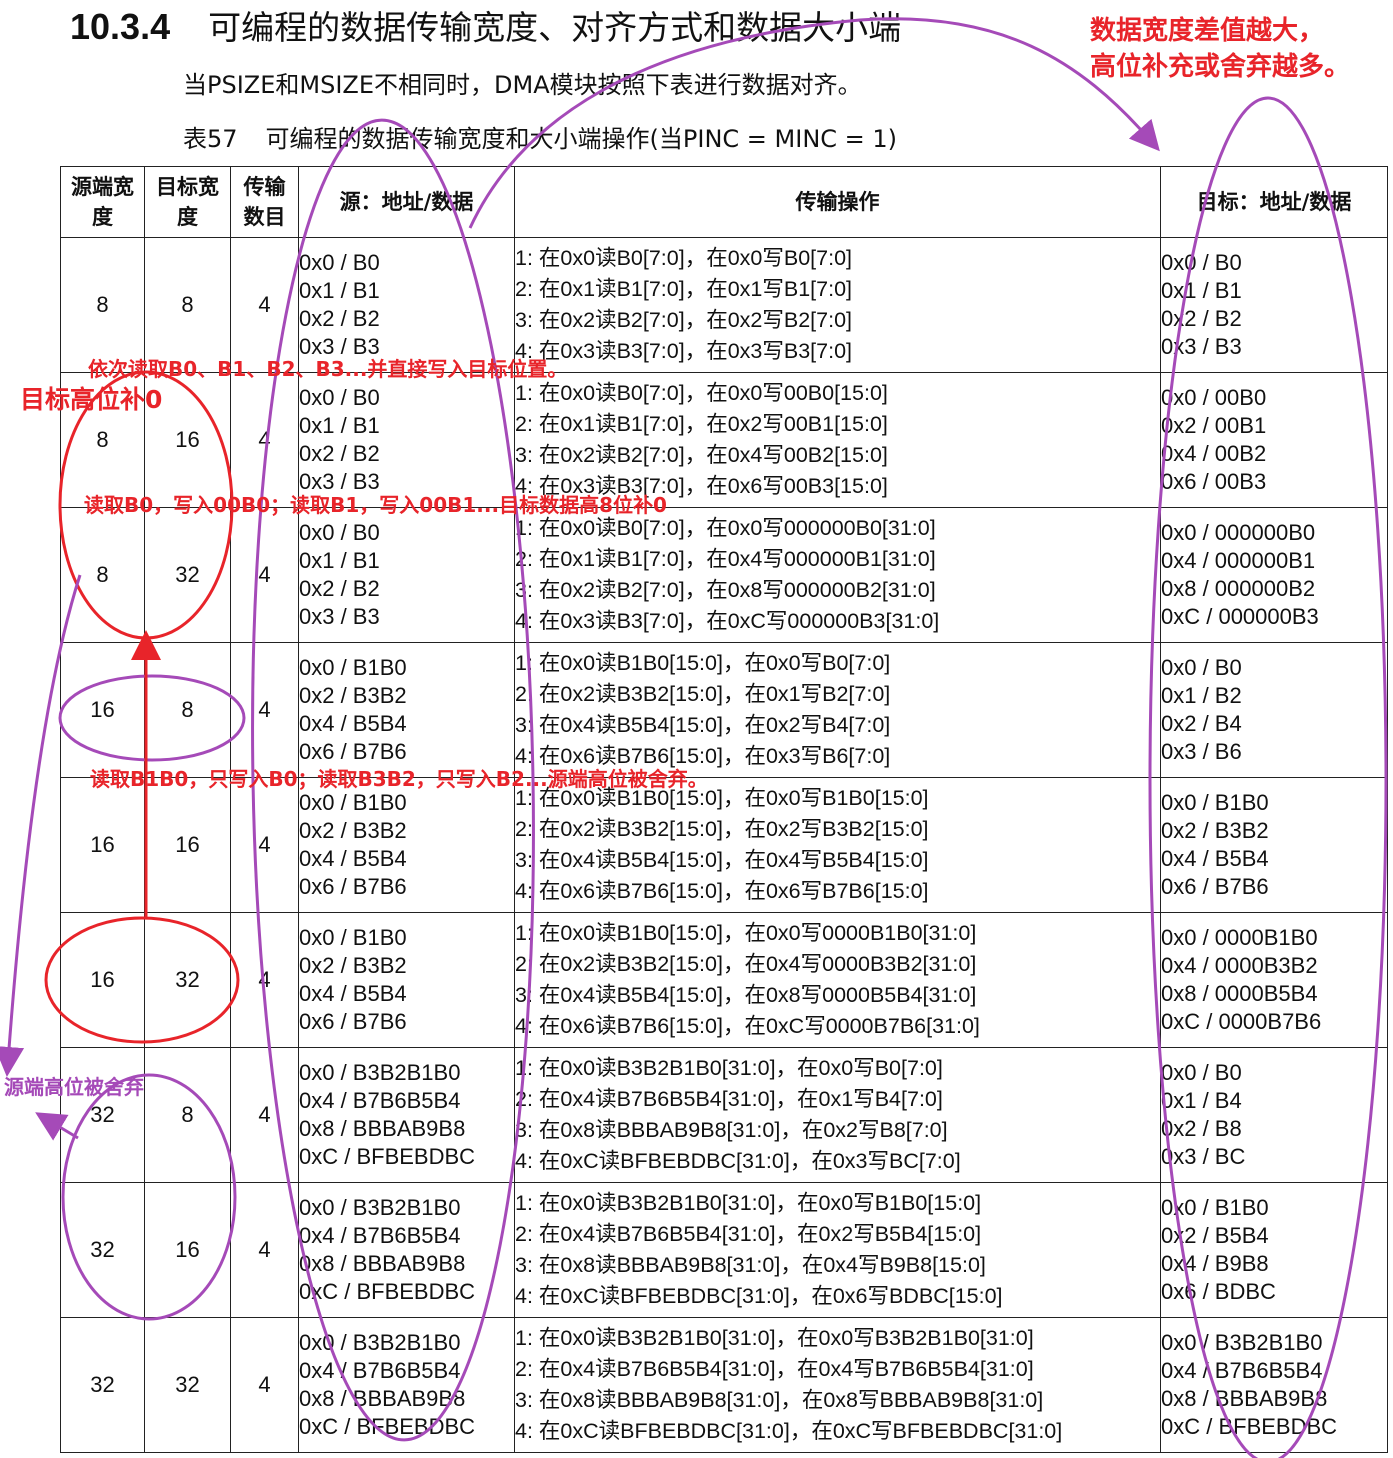  Describe the element at coordinates (1207, 31) in the screenshot. I see `note-width-difference-line1: 数据宽度差值越大，` at that location.